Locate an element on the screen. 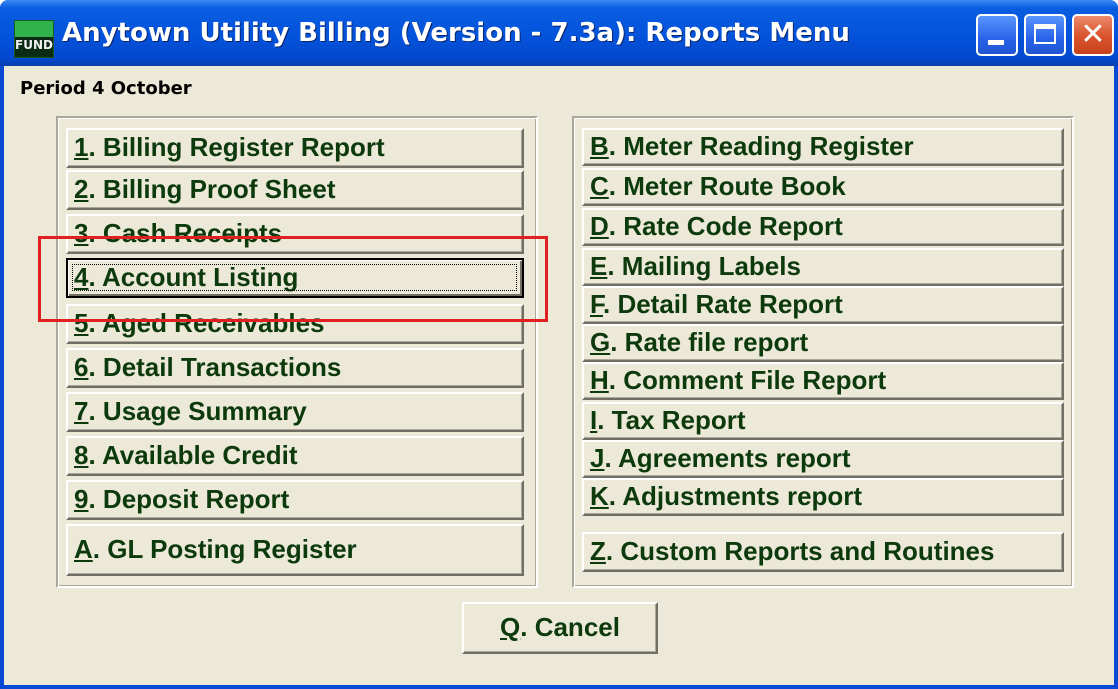 This screenshot has width=1118, height=689. report-button-label: . Meter Route Book is located at coordinates (727, 186).